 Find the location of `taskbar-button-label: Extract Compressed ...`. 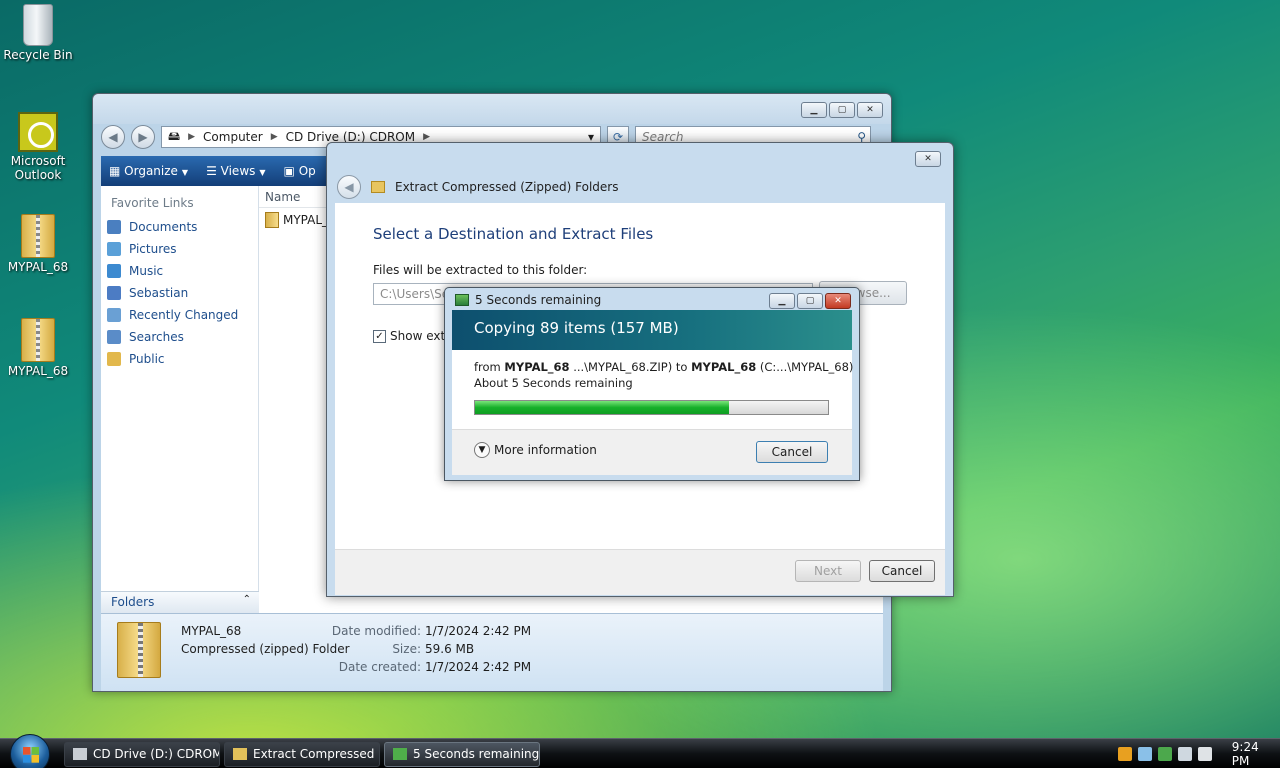

taskbar-button-label: Extract Compressed ... is located at coordinates (316, 754).